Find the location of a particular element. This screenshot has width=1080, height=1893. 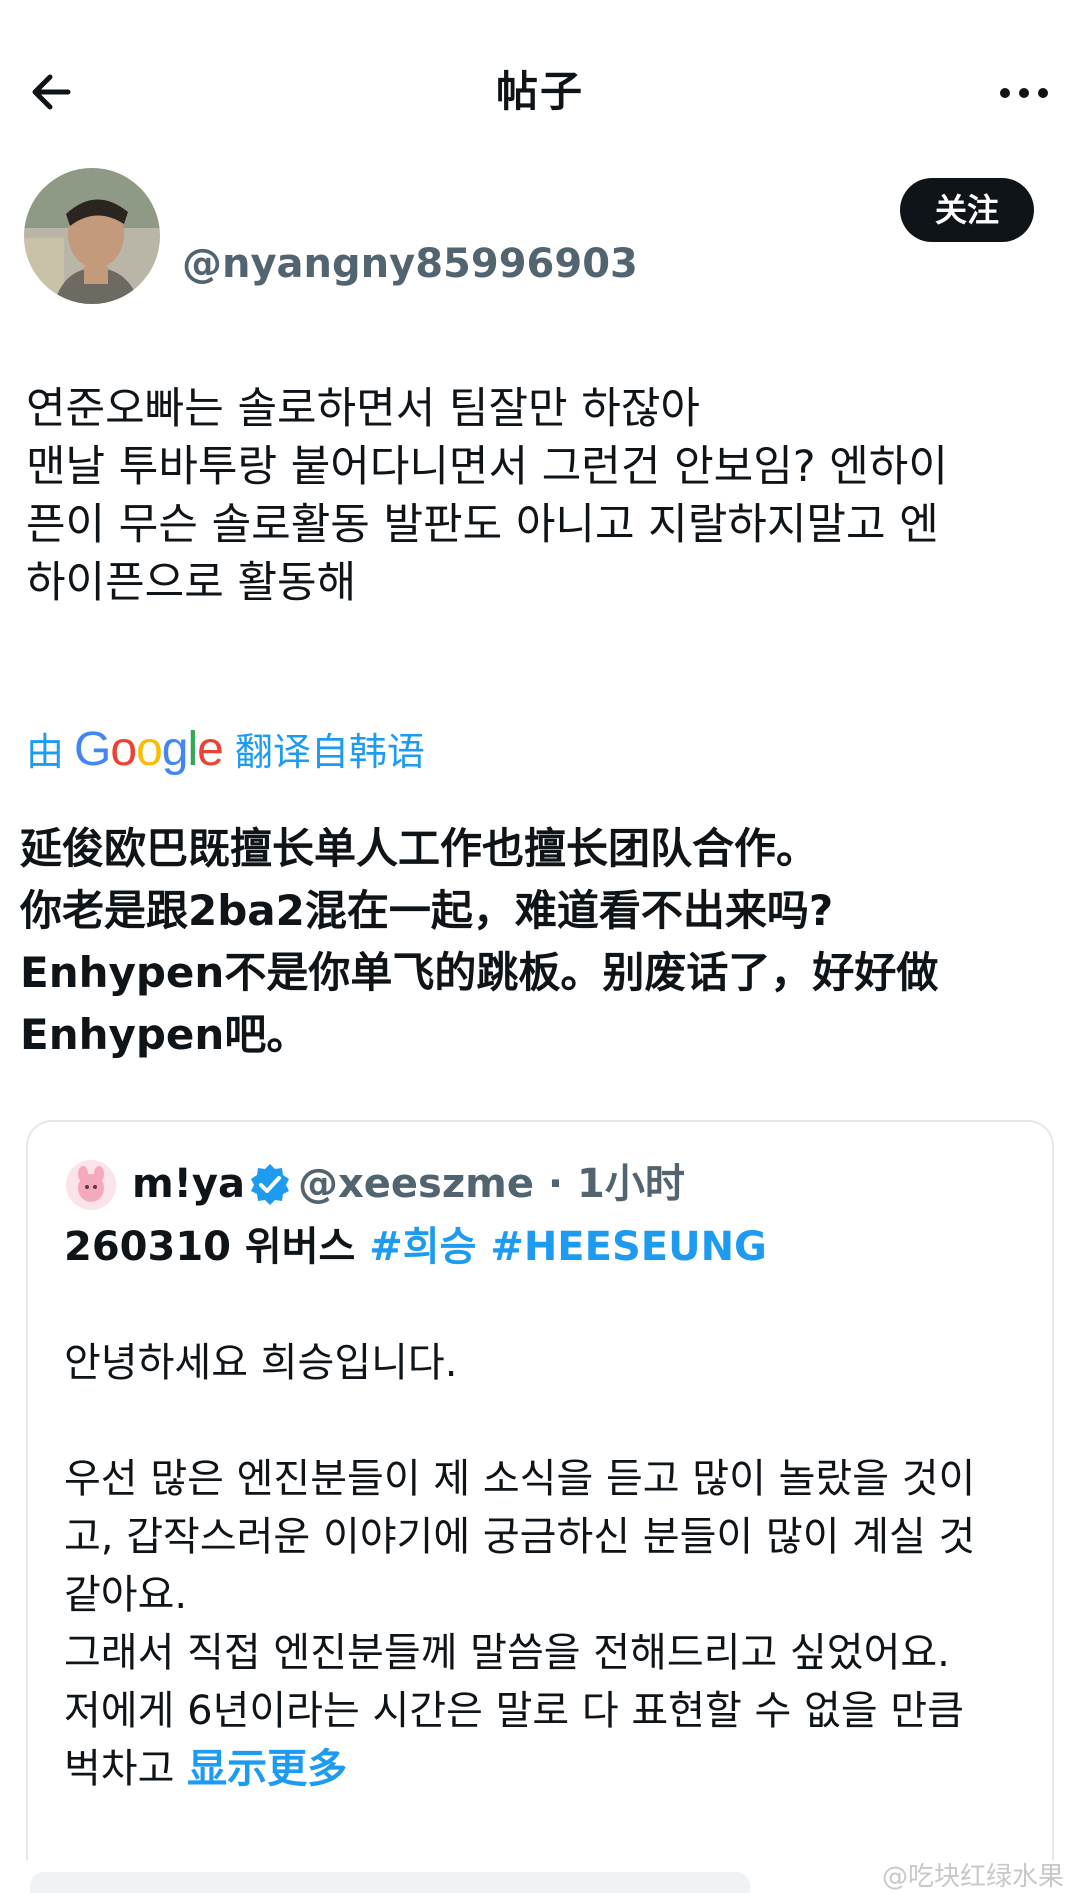

quoted-line: 우선 많은 엔진분들이 제 소식을 듣고 많이 놀랐을 것이 is located at coordinates (520, 1479).